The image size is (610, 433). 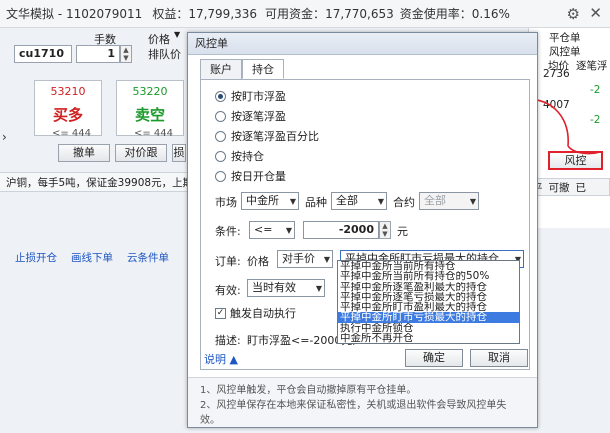 What do you see at coordinates (148, 257) in the screenshot?
I see `cloud-condition-link: 云条件单` at bounding box center [148, 257].